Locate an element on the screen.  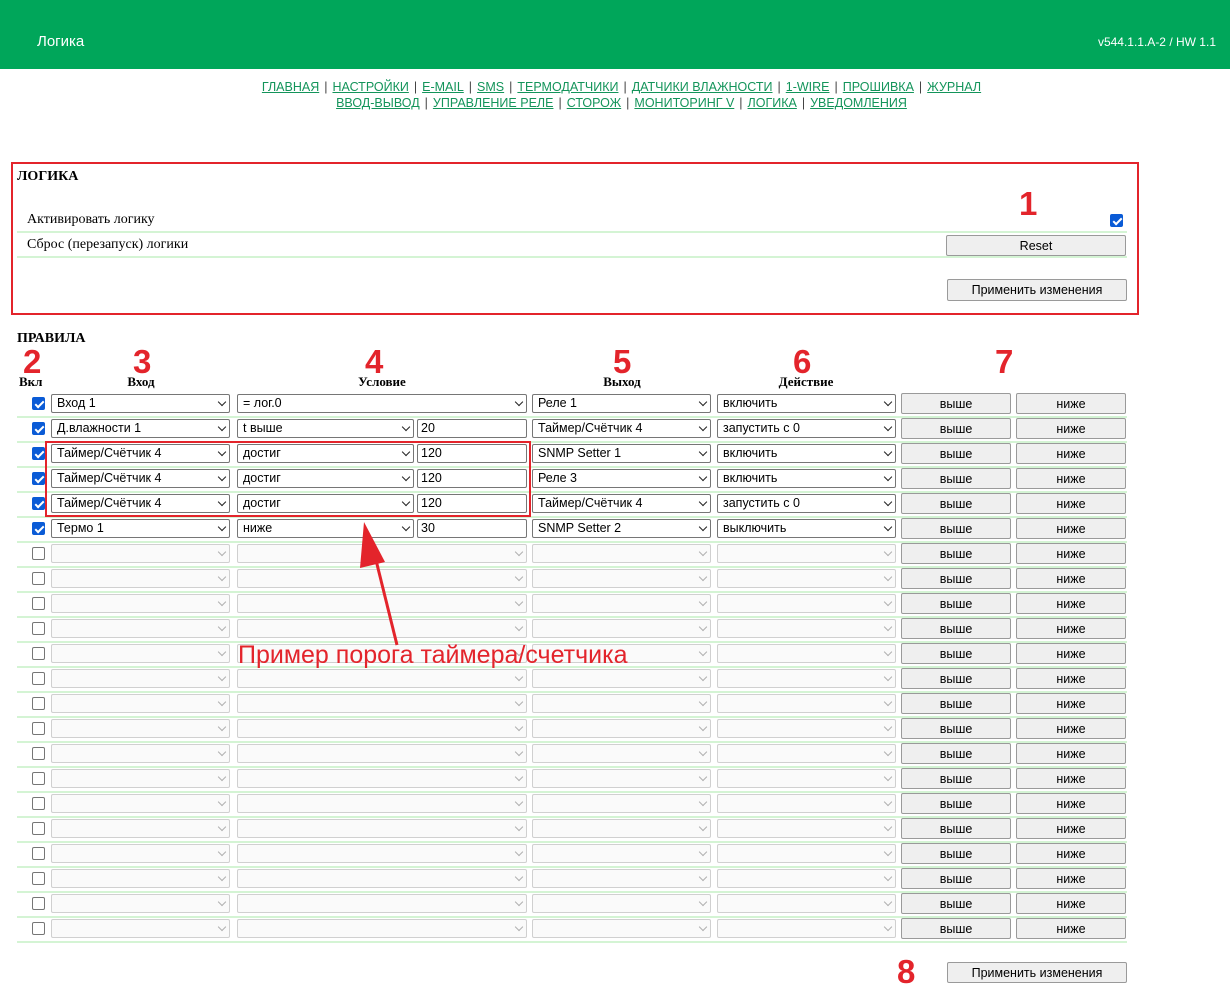
nav-link-row1-7: ПРОШИВКА is located at coordinates (878, 87).